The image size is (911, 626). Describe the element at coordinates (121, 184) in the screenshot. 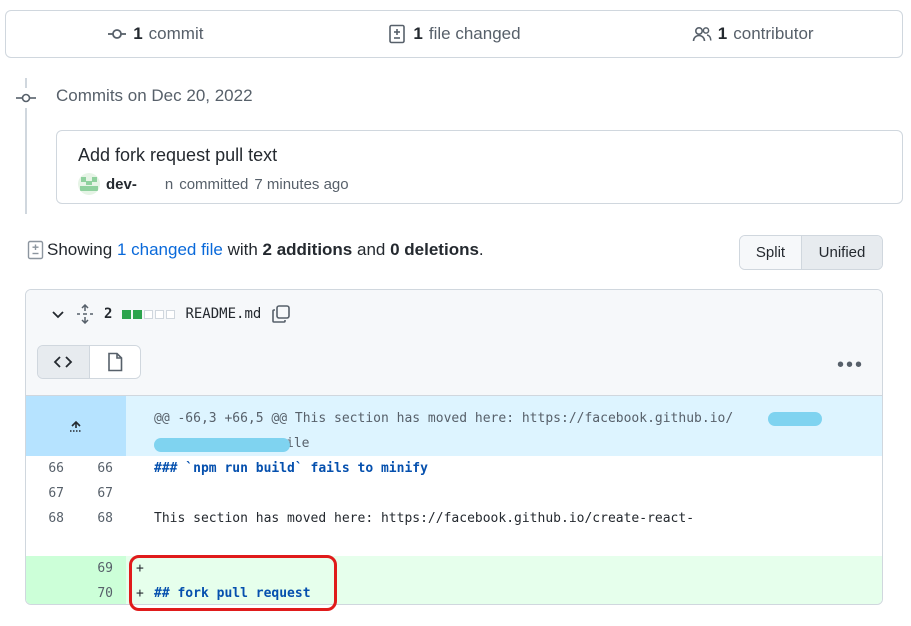

I see `author-name: dev-` at that location.